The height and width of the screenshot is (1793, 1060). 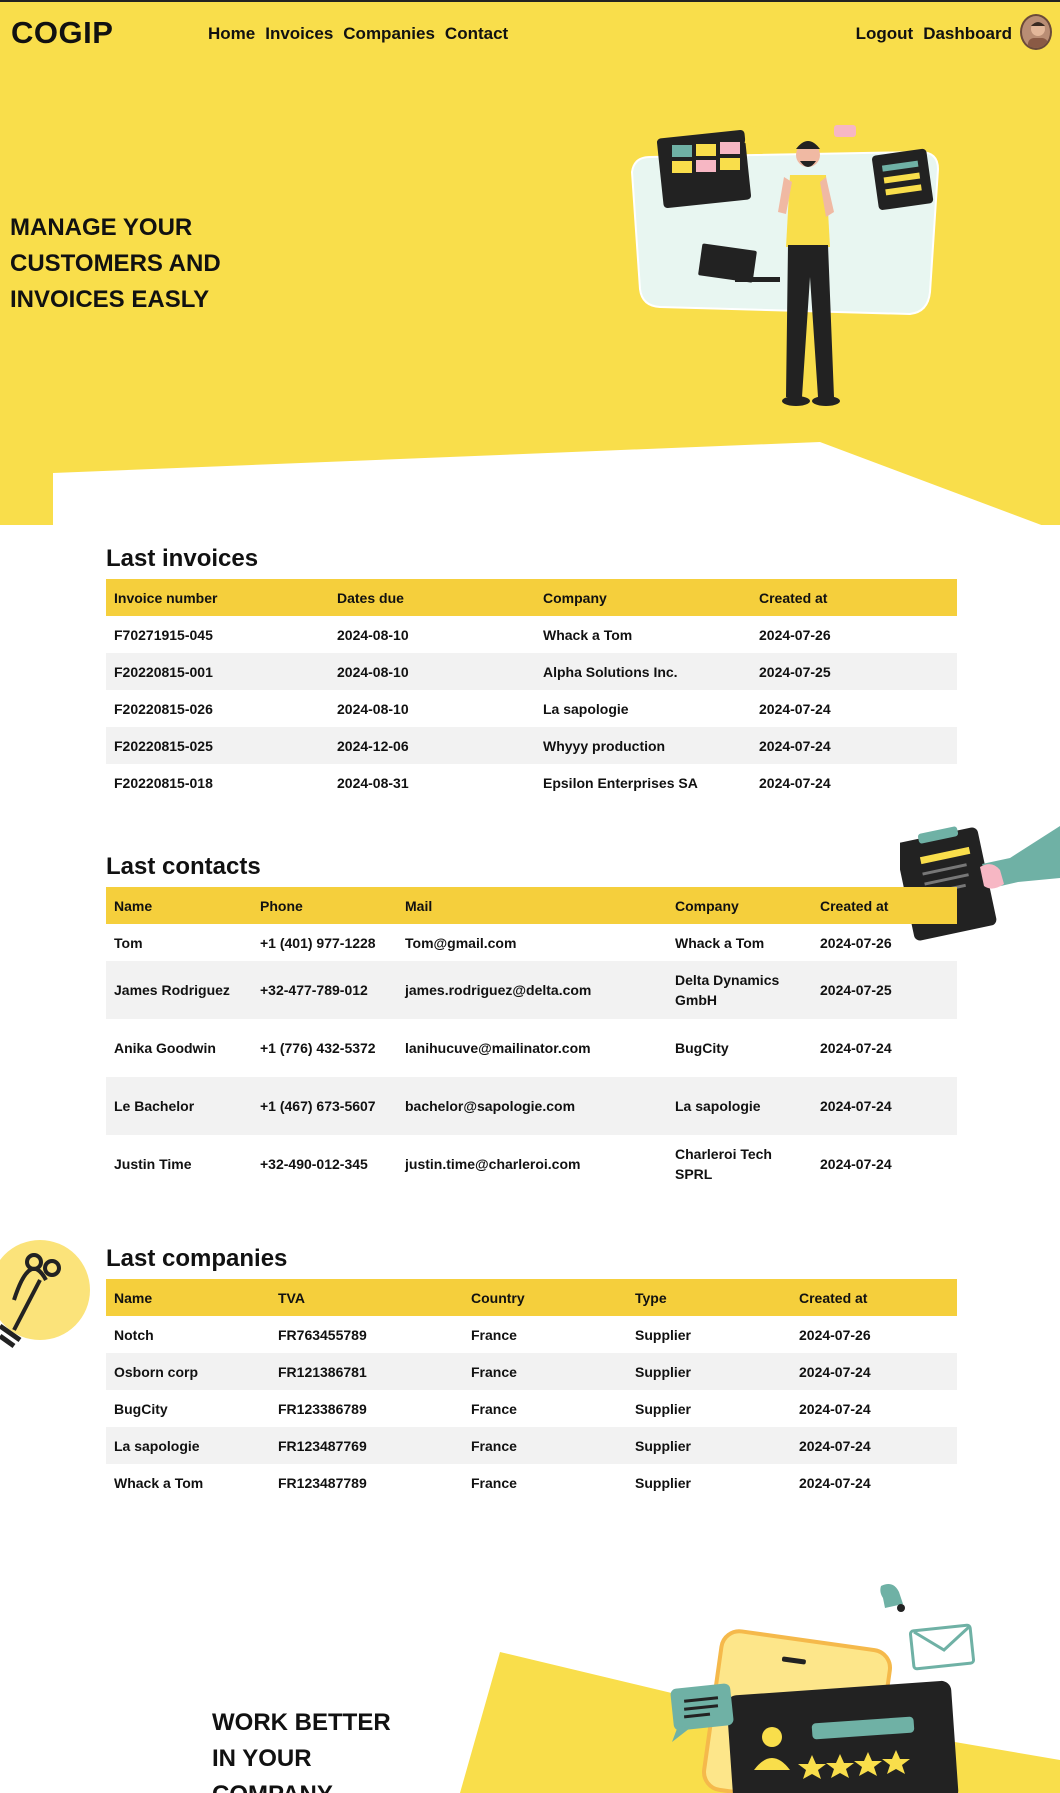 What do you see at coordinates (620, 782) in the screenshot?
I see `table-cell: Epsilon Enterprises SA` at bounding box center [620, 782].